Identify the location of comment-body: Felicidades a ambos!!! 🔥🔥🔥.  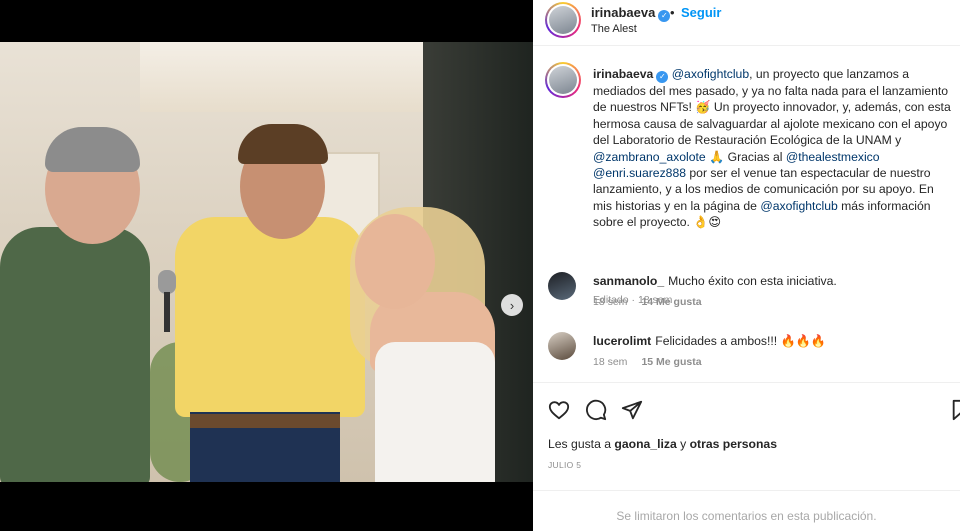
(741, 341).